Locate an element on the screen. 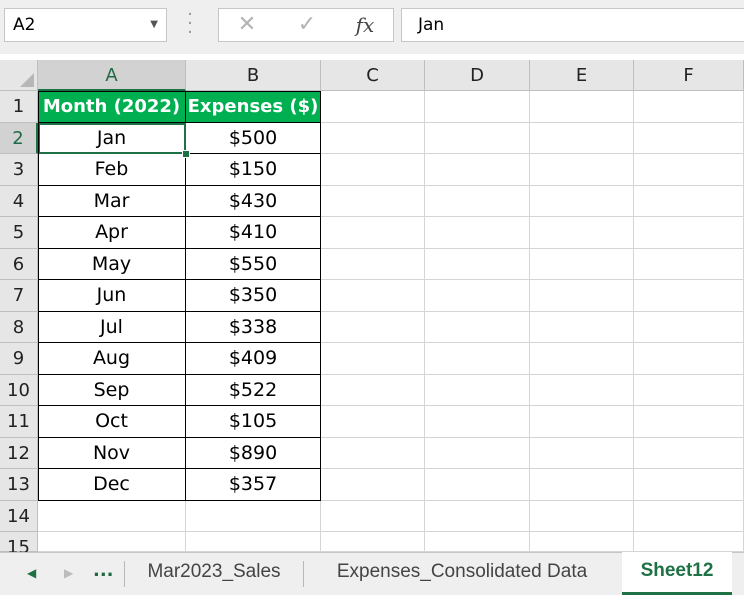 The image size is (744, 595). cell-c6 is located at coordinates (373, 264).